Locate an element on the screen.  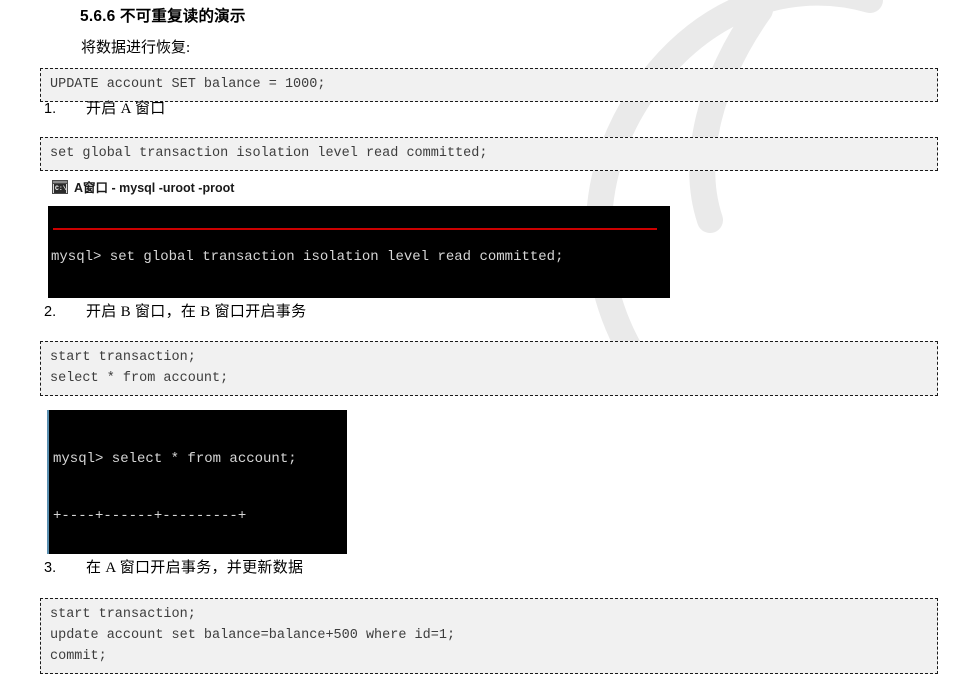
step-text-3: 在 A 窗口开启事务，并更新数据 is located at coordinates (195, 568).